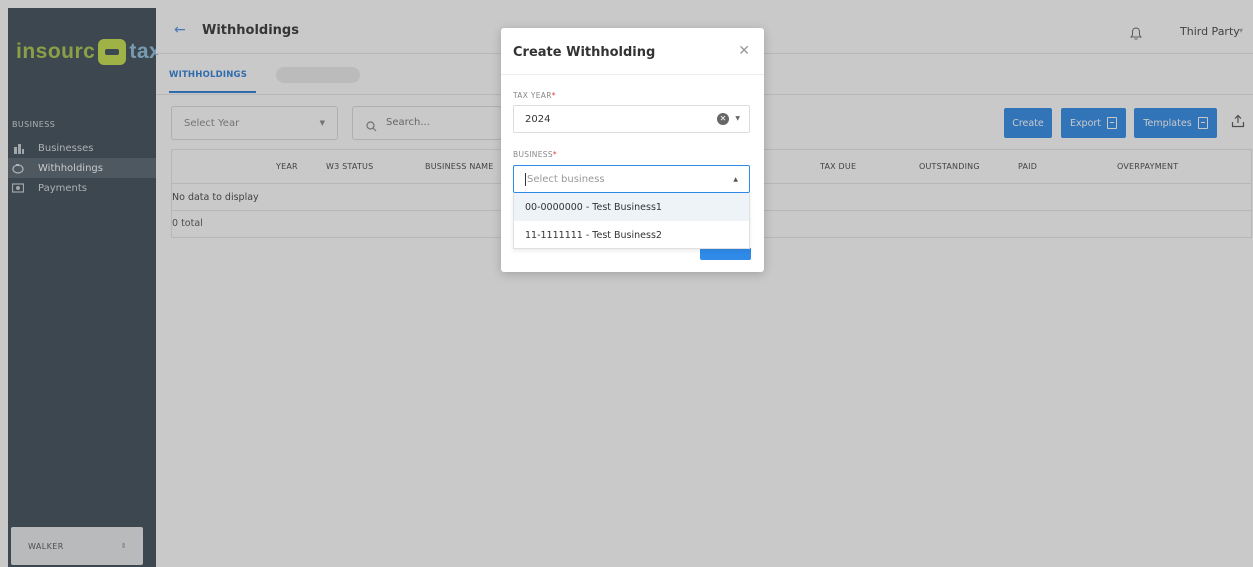 The image size is (1253, 567). Describe the element at coordinates (631, 207) in the screenshot. I see `business-option: 00-0000000 - Test Business1` at that location.